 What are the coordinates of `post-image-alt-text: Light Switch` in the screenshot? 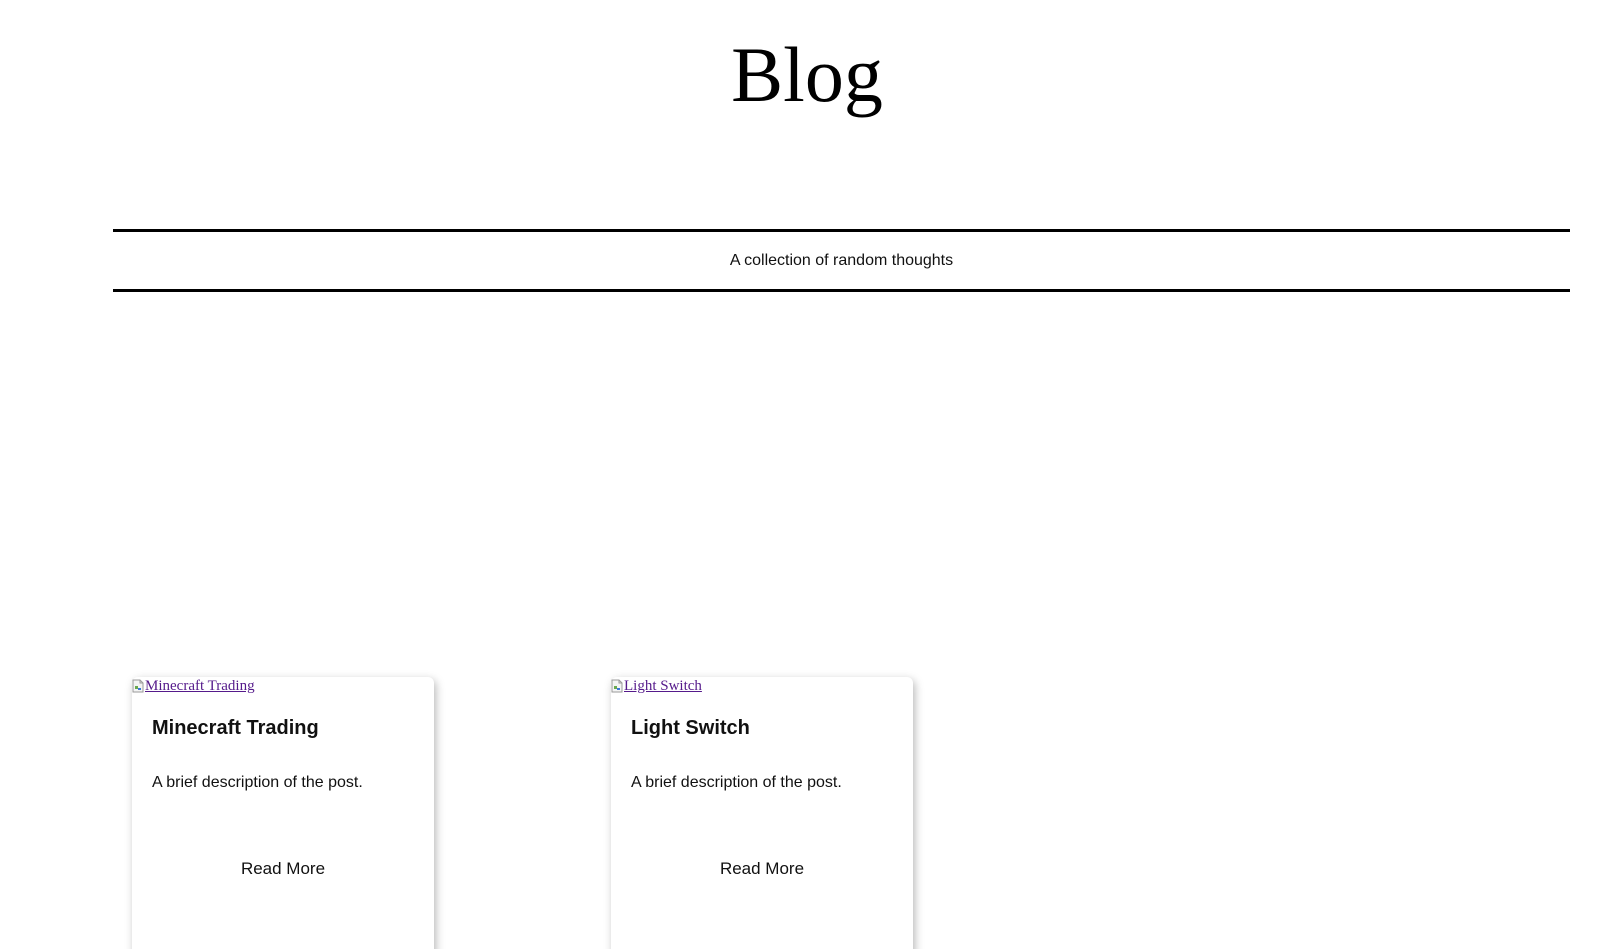 It's located at (663, 686).